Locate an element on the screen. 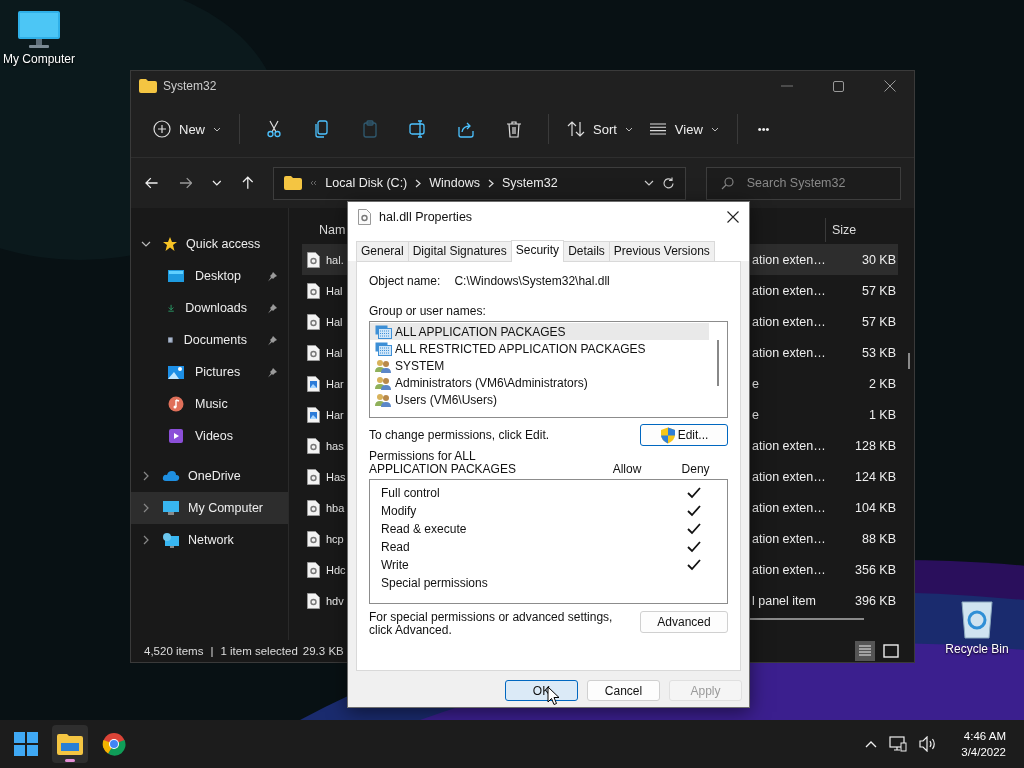 This screenshot has height=768, width=1024. item-count: 4,520 items is located at coordinates (174, 651).